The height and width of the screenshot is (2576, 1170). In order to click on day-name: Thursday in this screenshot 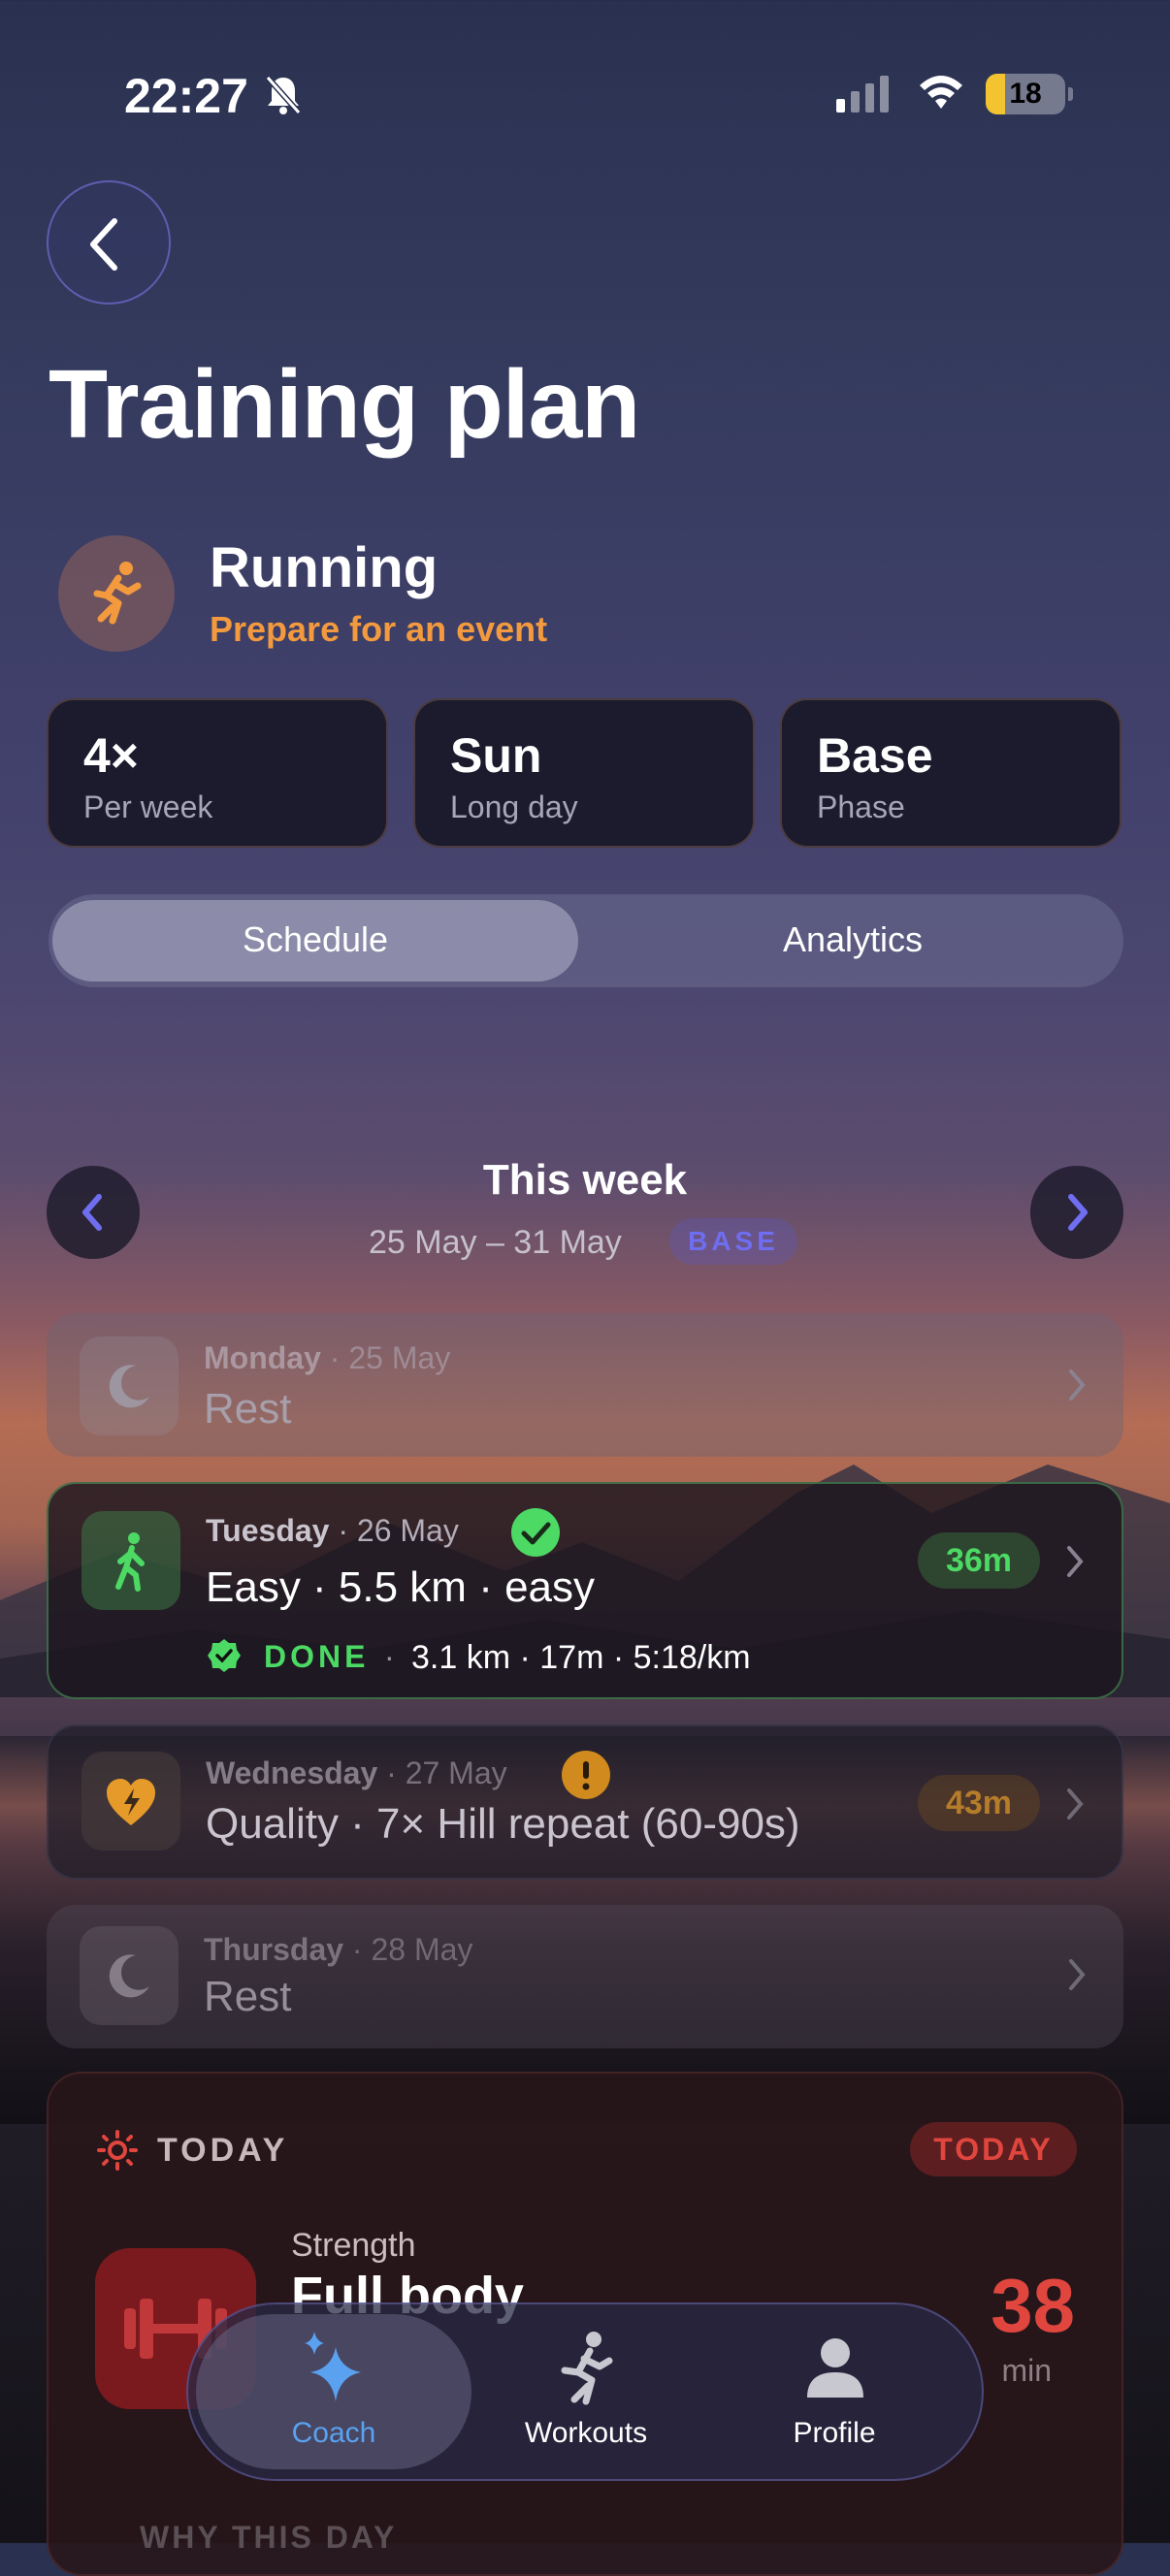, I will do `click(274, 1949)`.